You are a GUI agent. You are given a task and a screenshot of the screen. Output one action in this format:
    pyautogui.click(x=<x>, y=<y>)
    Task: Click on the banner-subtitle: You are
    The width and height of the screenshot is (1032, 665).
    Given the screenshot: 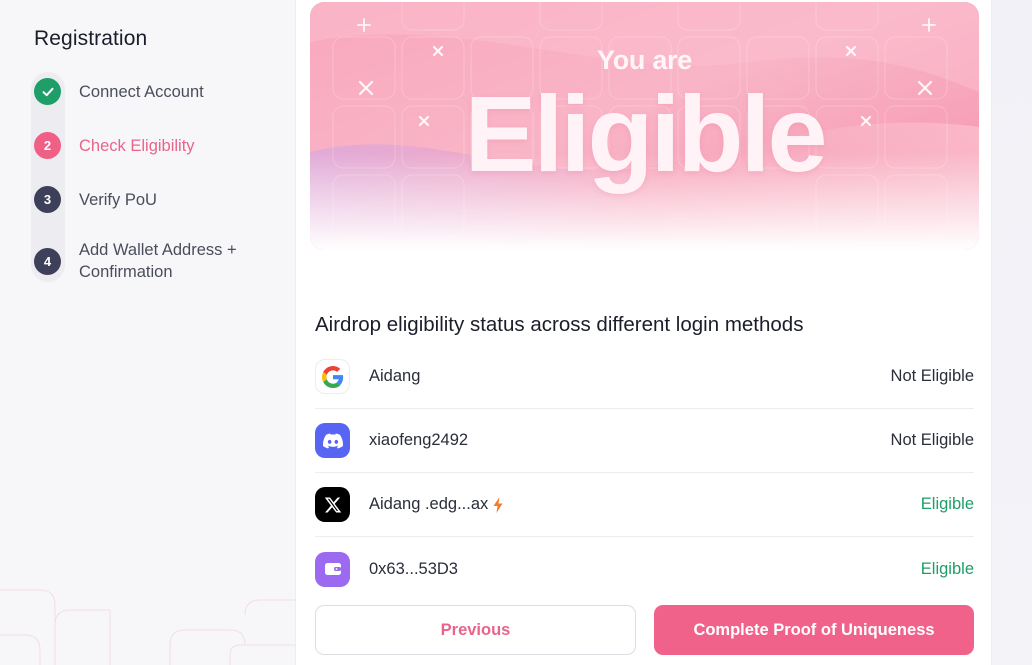 What is the action you would take?
    pyautogui.click(x=644, y=60)
    